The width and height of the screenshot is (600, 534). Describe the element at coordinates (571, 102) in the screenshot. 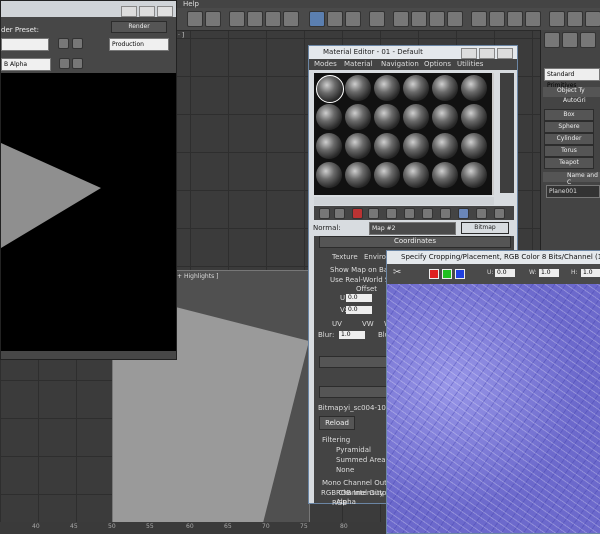

I see `autogrid-checkbox: AutoGri` at that location.